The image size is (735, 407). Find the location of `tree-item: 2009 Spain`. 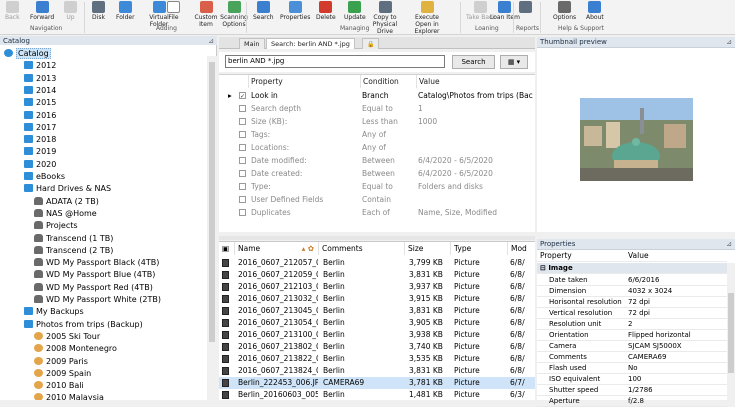

tree-item: 2009 Spain is located at coordinates (62, 374).